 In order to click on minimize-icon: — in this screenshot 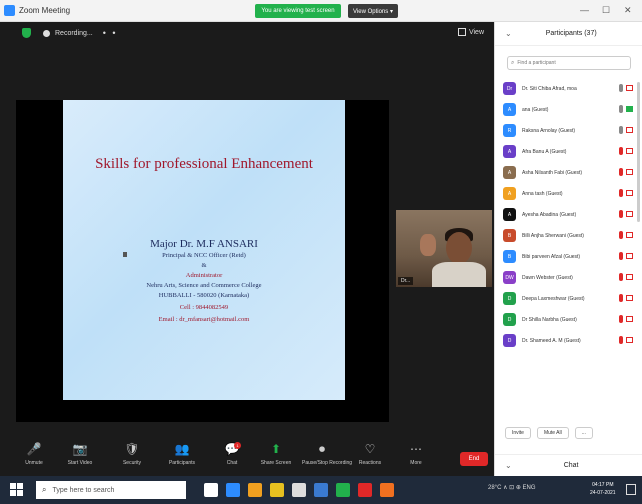, I will do `click(584, 10)`.